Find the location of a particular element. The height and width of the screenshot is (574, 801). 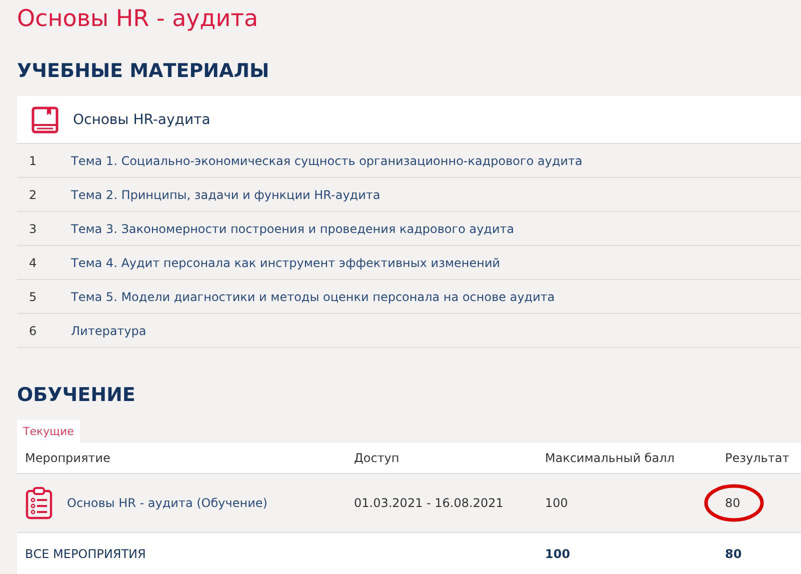

column-header: Максимальный балл is located at coordinates (610, 458).